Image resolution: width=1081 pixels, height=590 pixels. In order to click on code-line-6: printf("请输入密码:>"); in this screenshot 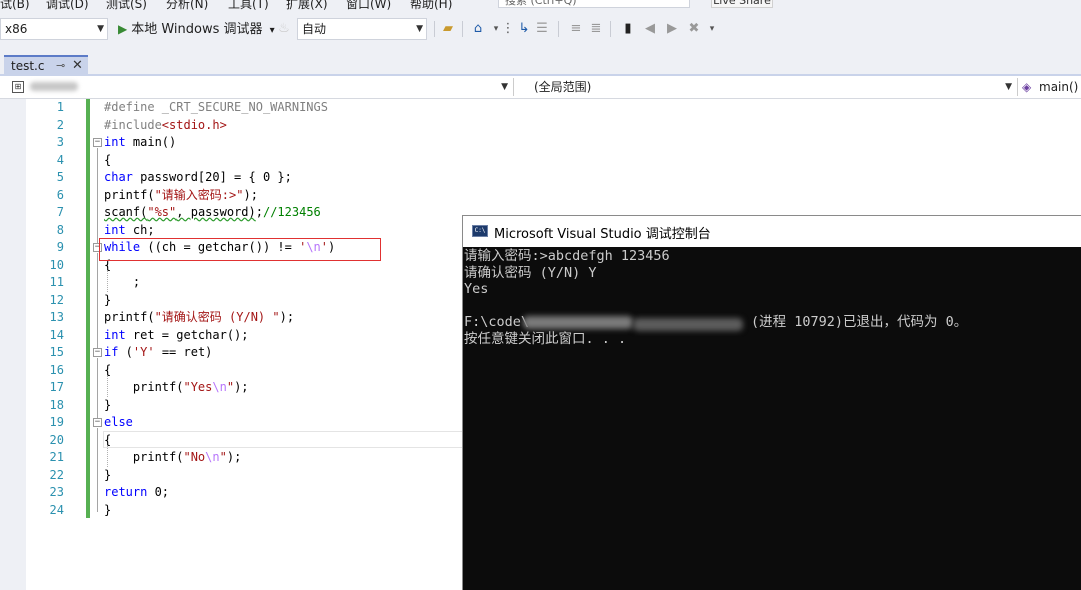, I will do `click(181, 194)`.